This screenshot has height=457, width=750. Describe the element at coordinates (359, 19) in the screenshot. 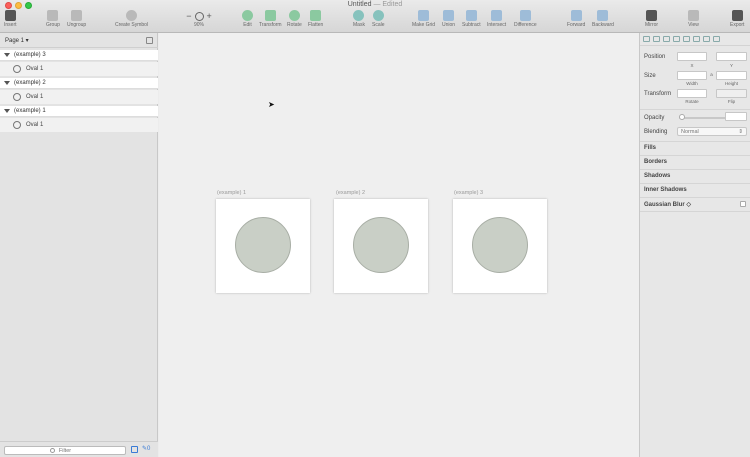

I see `mask-button: Mask` at that location.